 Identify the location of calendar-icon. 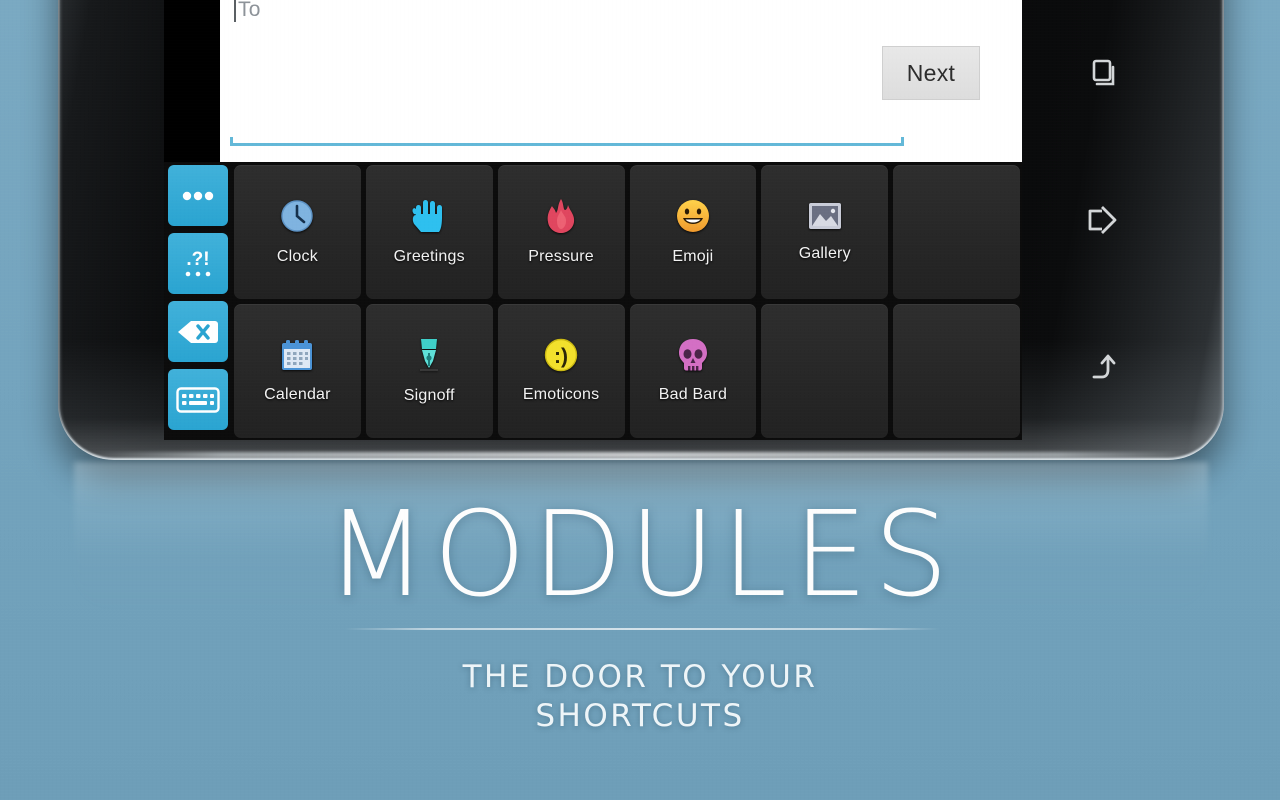
(297, 358).